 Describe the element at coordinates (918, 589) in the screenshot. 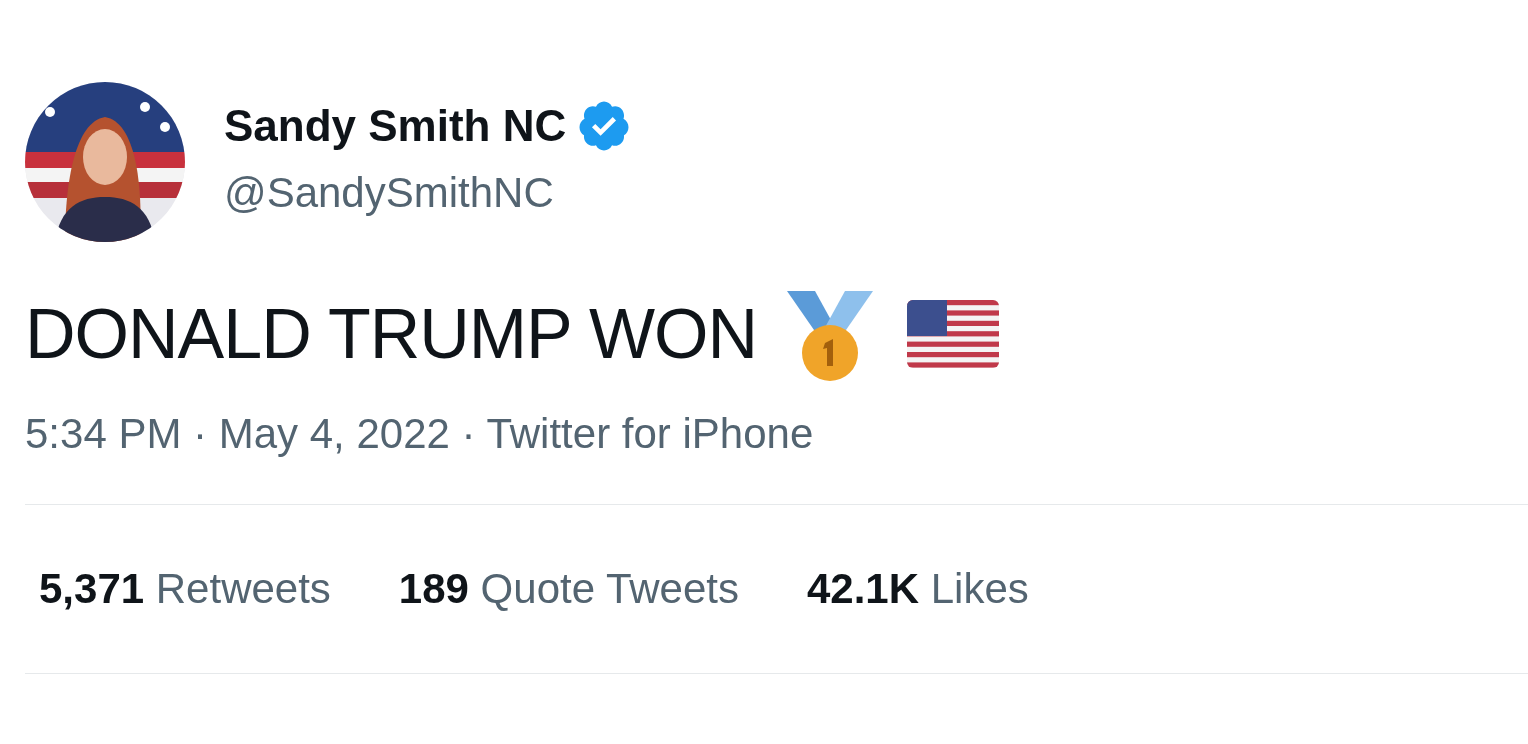

I see `stat-link: 42.1K Likes` at that location.